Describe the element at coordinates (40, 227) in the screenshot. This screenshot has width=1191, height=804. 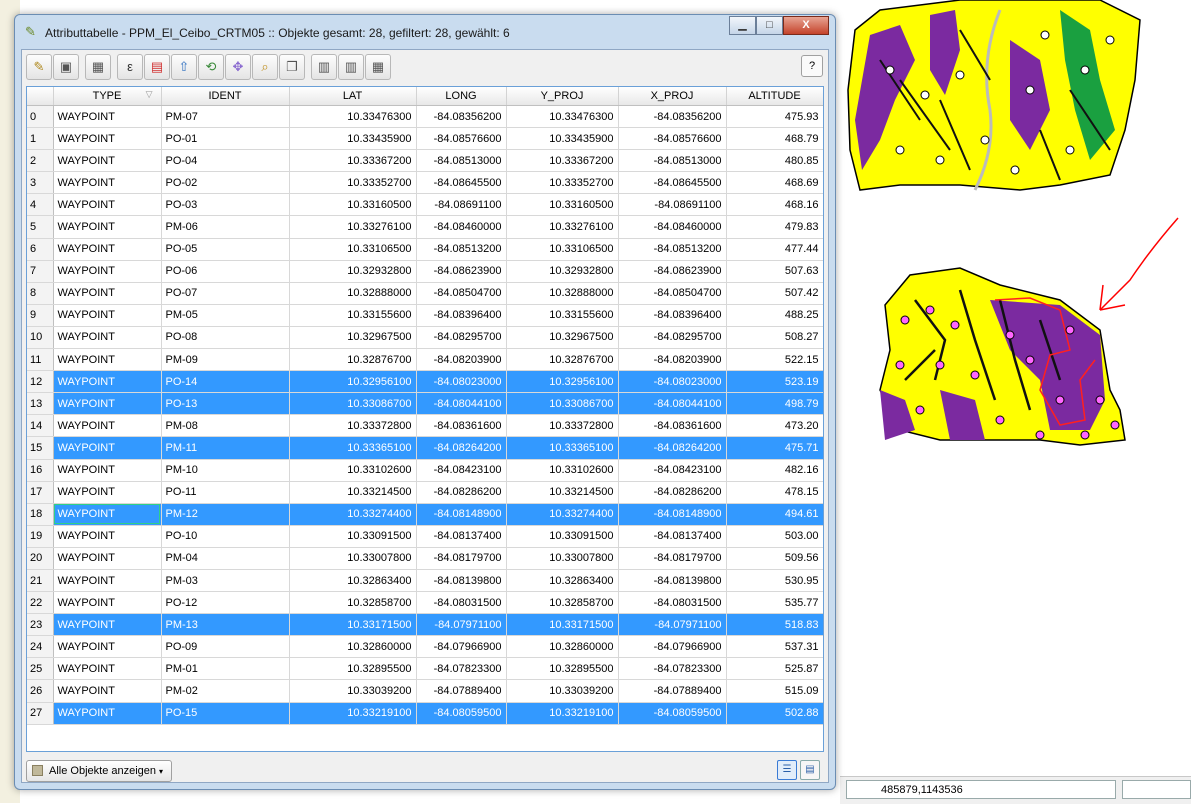
I see `row-header: 5` at that location.